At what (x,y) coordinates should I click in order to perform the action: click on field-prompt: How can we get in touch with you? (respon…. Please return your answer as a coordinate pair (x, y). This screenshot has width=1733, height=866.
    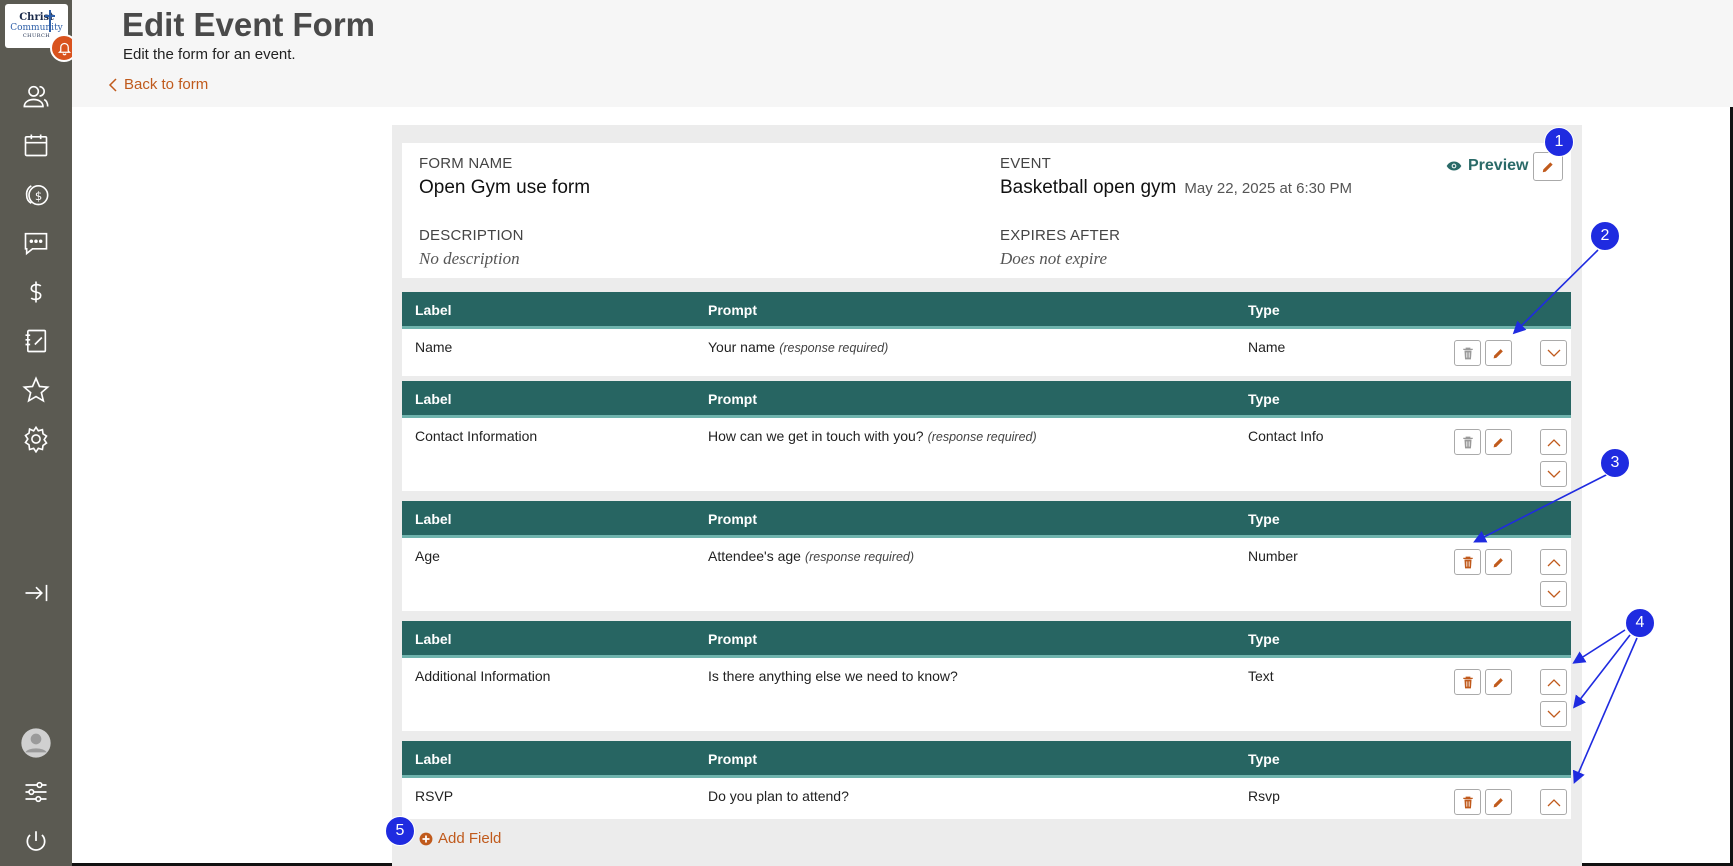
    Looking at the image, I should click on (872, 436).